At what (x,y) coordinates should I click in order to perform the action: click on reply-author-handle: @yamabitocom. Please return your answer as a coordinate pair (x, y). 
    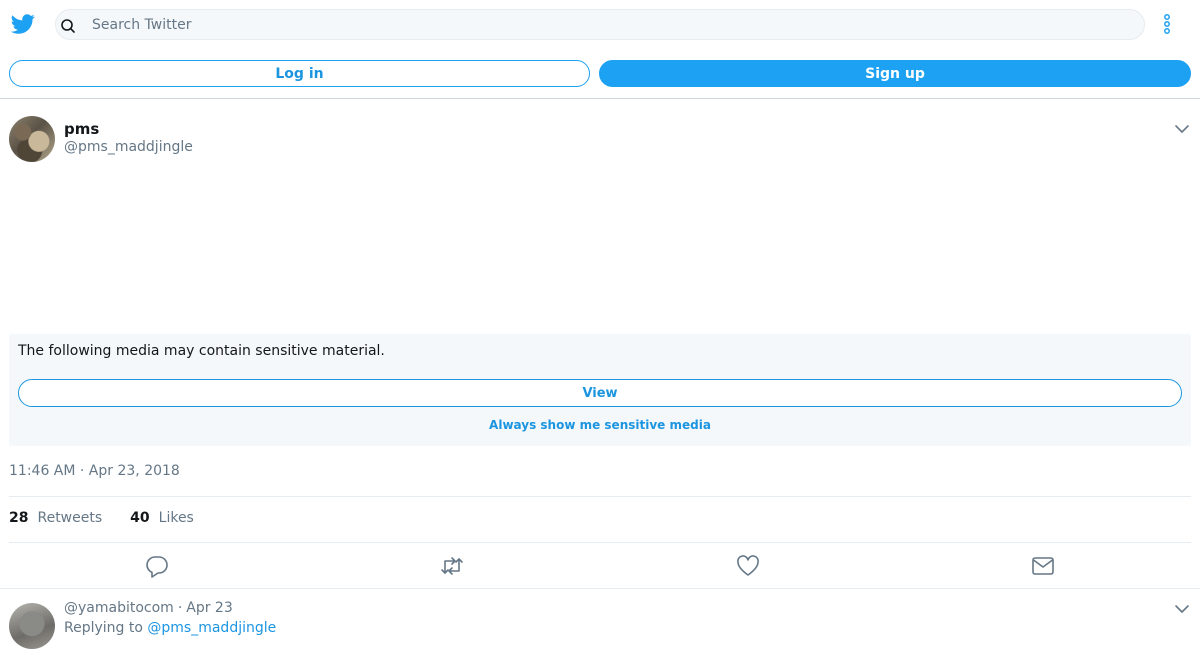
    Looking at the image, I should click on (119, 608).